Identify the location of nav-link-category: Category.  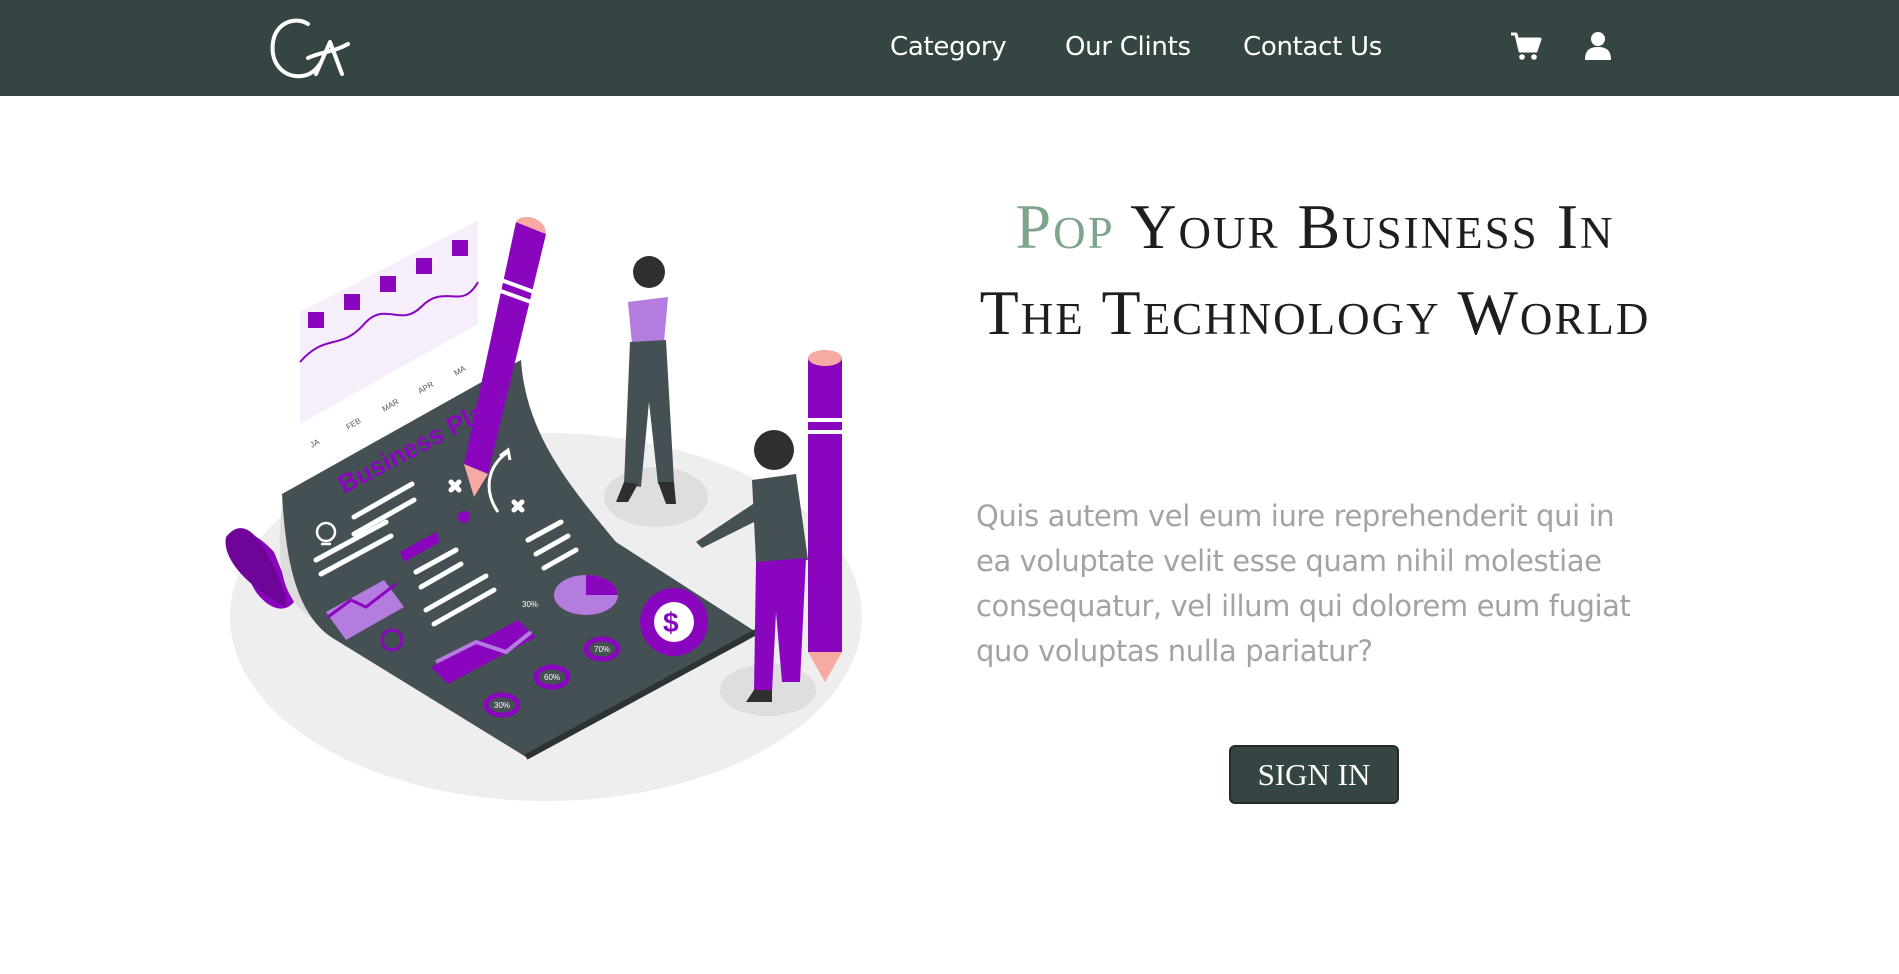
(948, 47).